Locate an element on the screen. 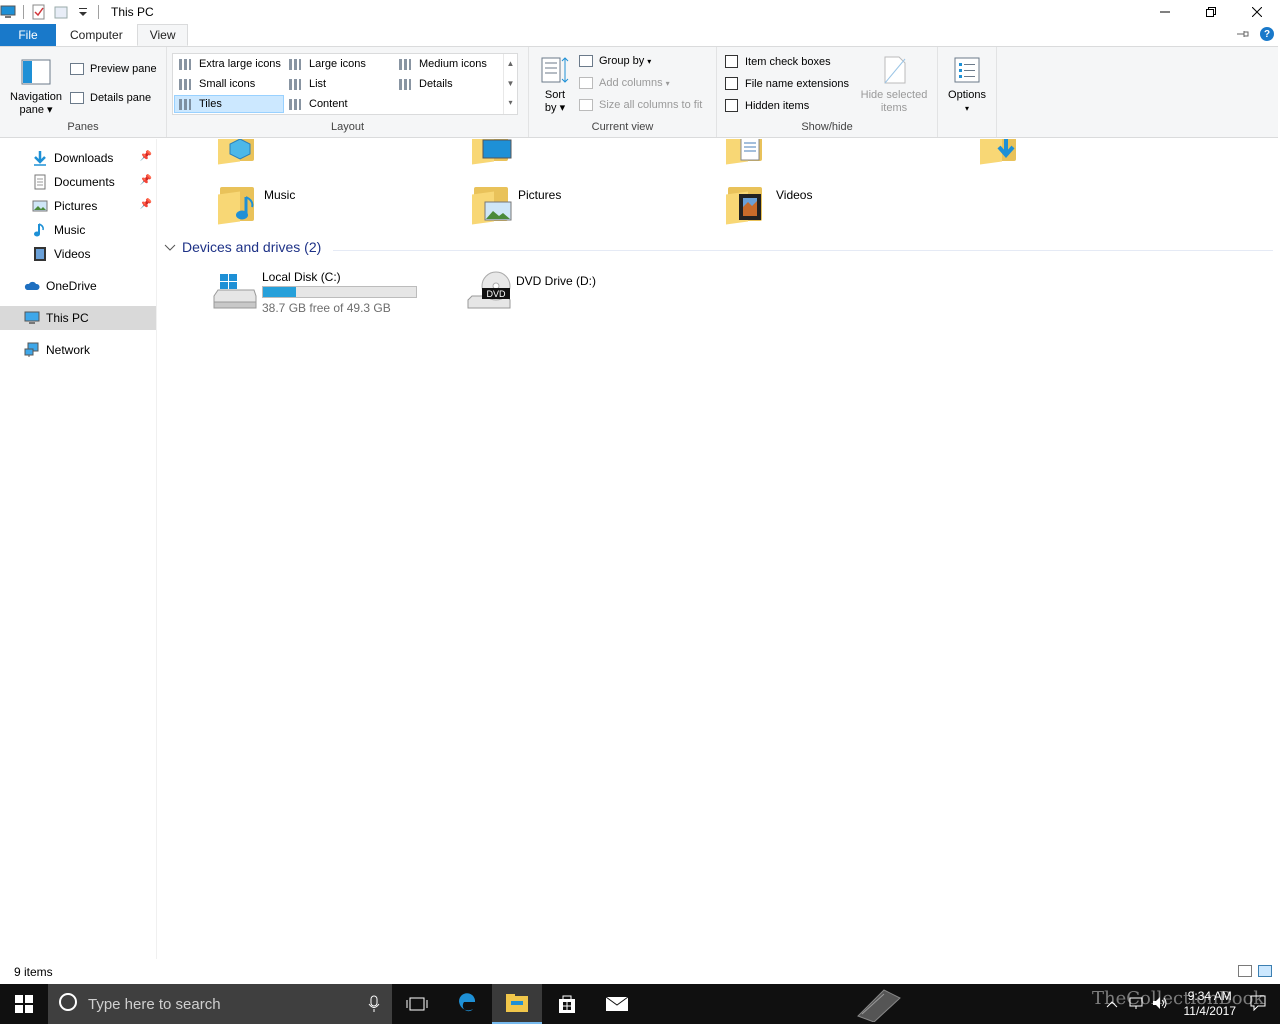 Image resolution: width=1280 pixels, height=1024 pixels. details-view-toggle-icon is located at coordinates (1245, 971).